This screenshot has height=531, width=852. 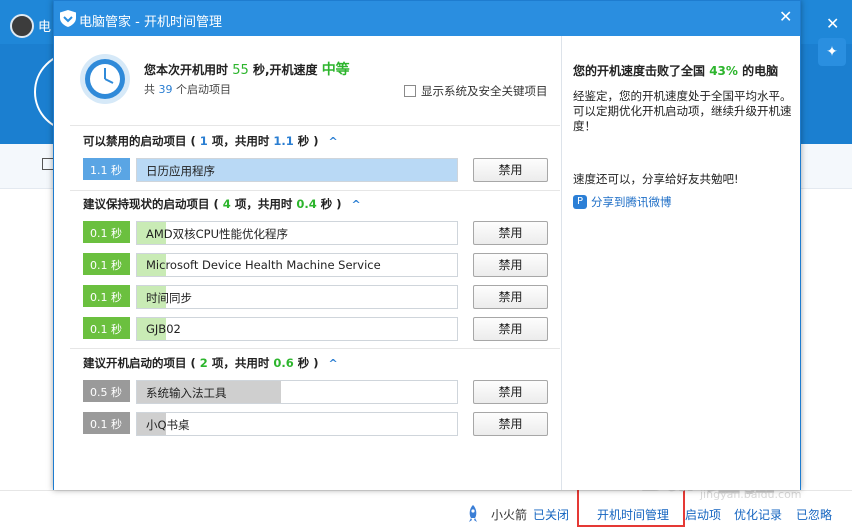 I want to click on section-header-recommended: 建议开机启动的项目 ( 2 项，共用时 0.6 秒 ) ^, so click(x=210, y=363).